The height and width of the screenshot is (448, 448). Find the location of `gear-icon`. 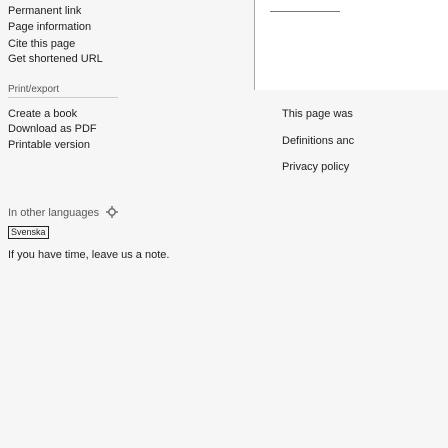

gear-icon is located at coordinates (113, 213).